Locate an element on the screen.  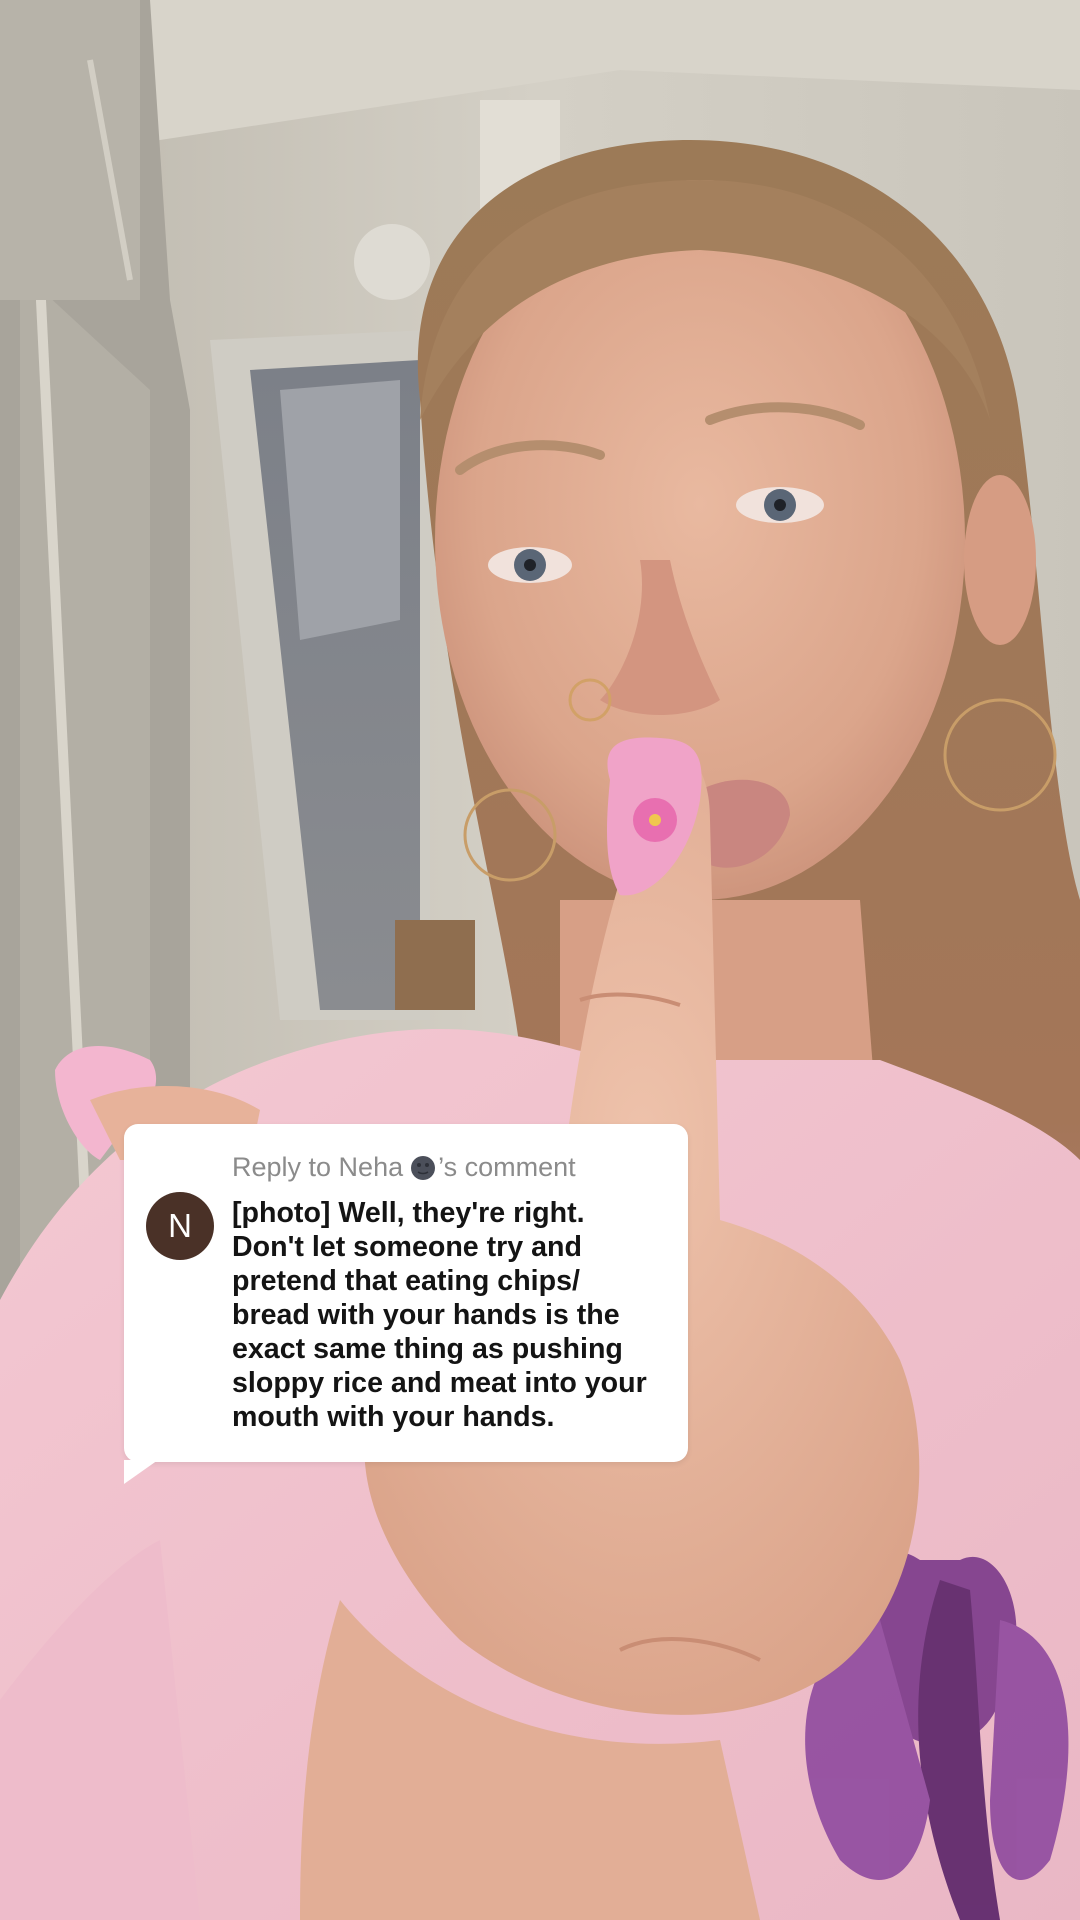
avatar-initial: N is located at coordinates (180, 1225).